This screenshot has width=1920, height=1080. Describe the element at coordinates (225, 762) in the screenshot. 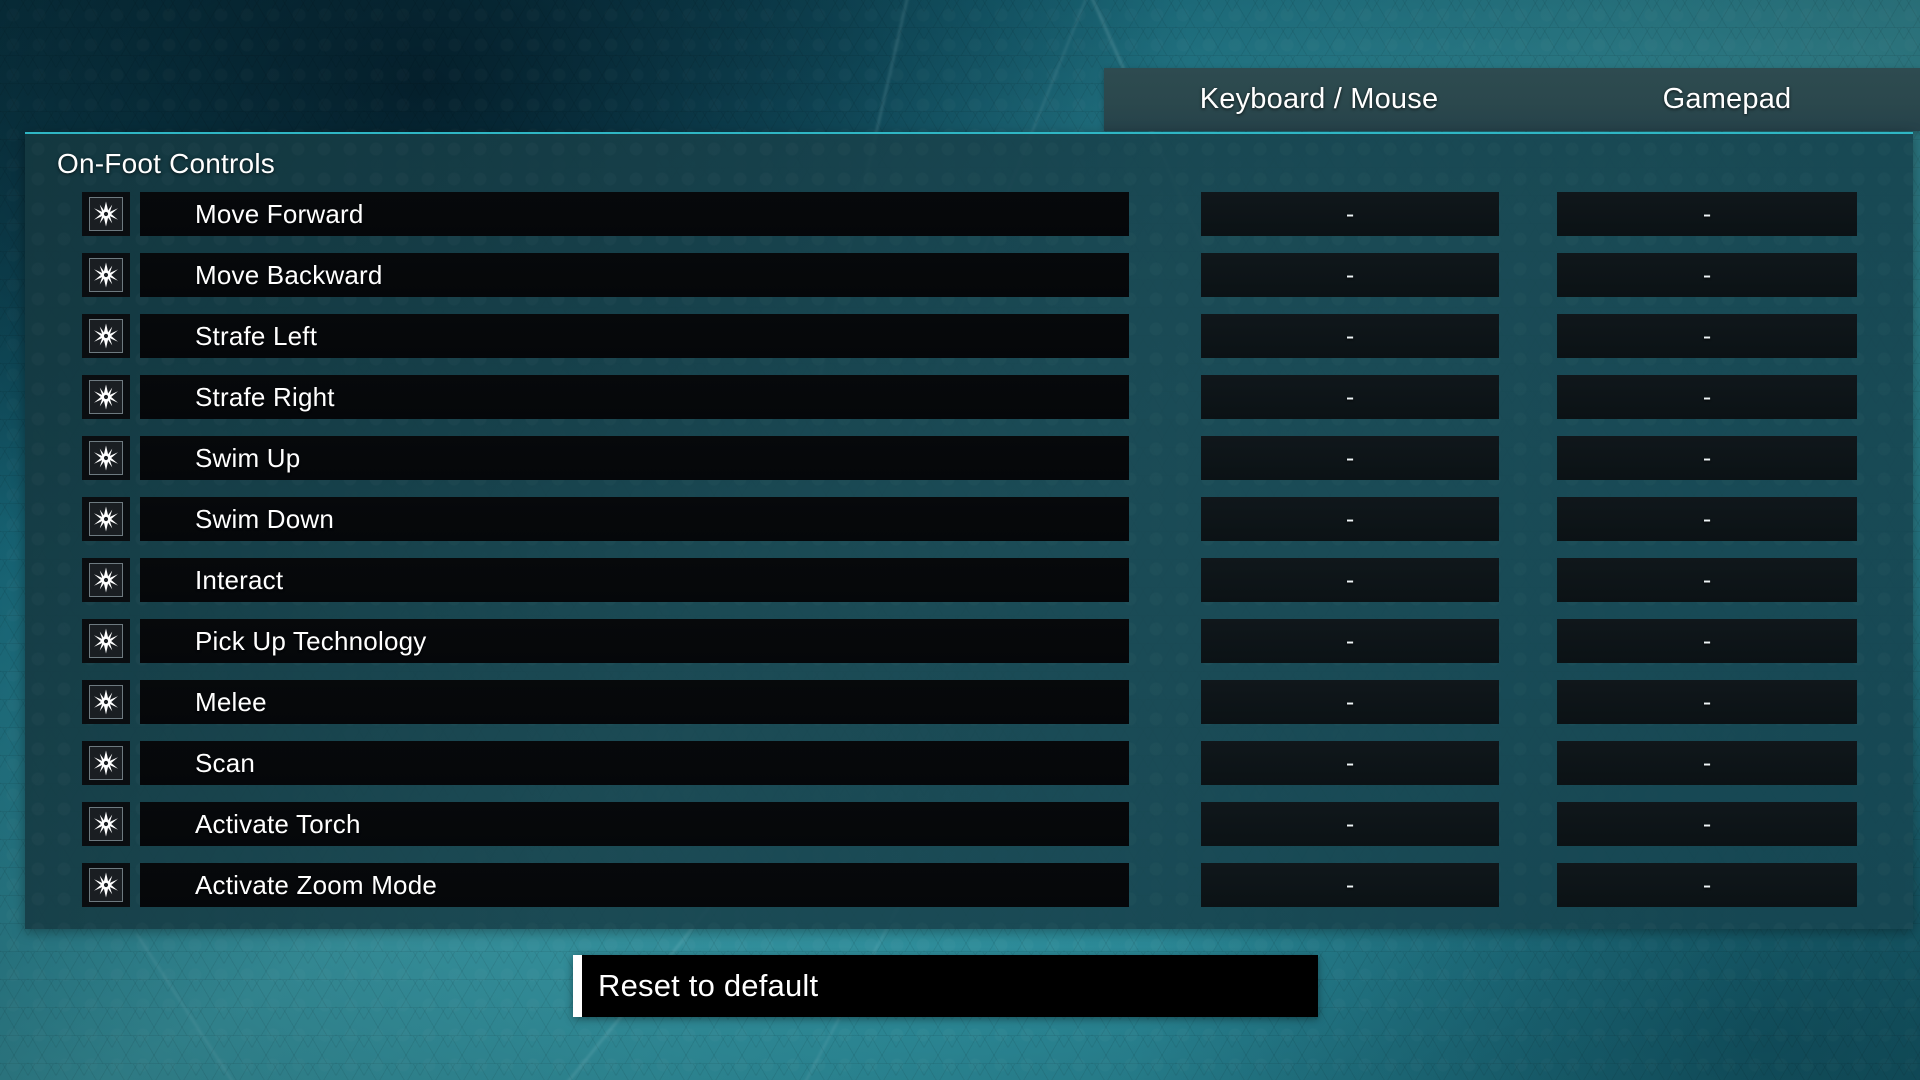

I see `action-label: Scan` at that location.